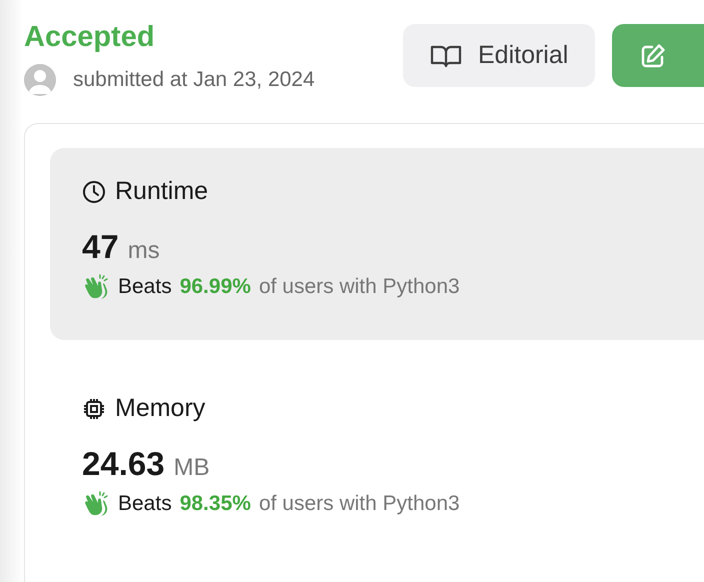  I want to click on editorial-button: Editorial, so click(499, 55).